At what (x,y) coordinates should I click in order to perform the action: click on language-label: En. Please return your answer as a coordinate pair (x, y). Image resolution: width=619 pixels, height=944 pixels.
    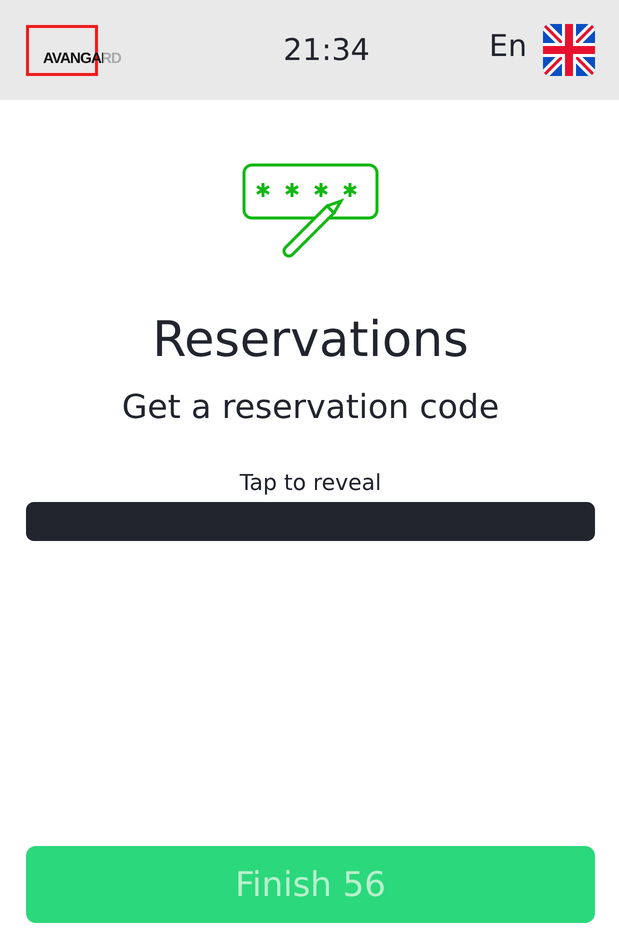
    Looking at the image, I should click on (508, 46).